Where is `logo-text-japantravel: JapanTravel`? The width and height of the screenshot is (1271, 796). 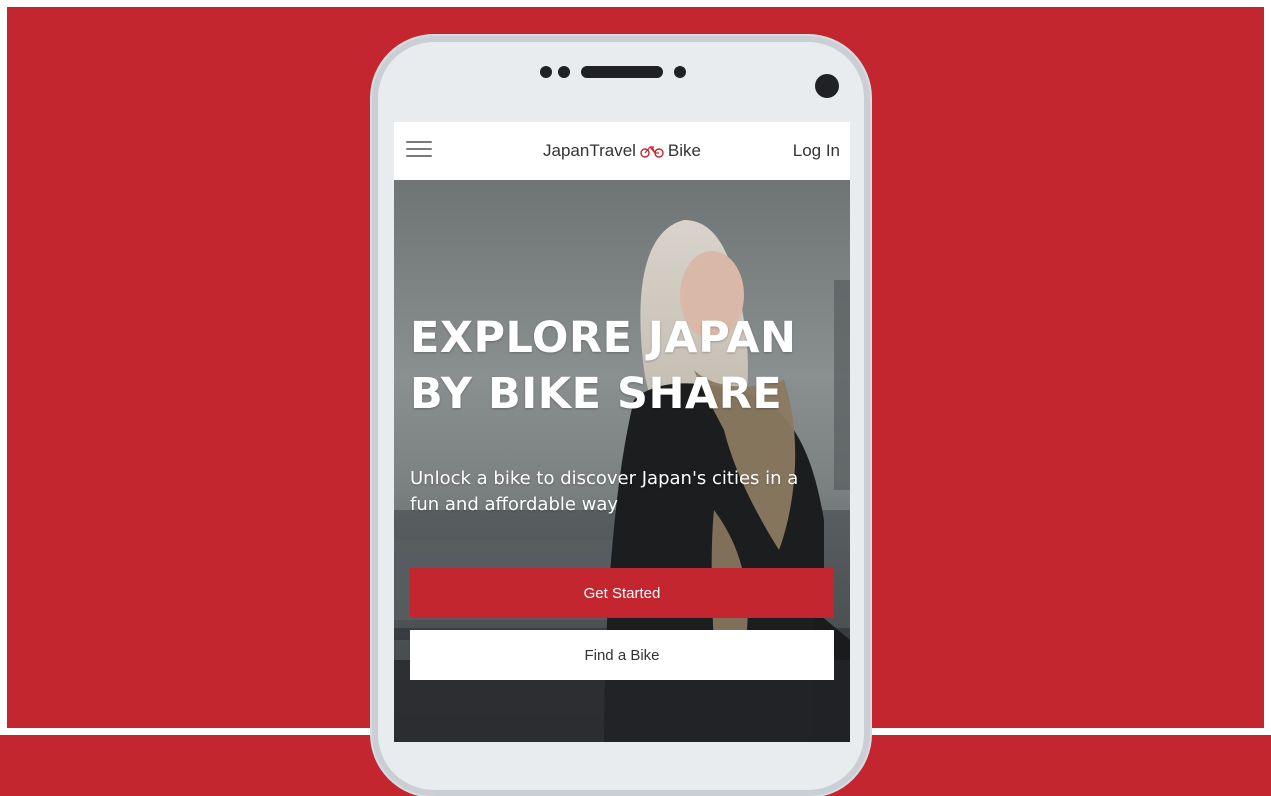 logo-text-japantravel: JapanTravel is located at coordinates (589, 150).